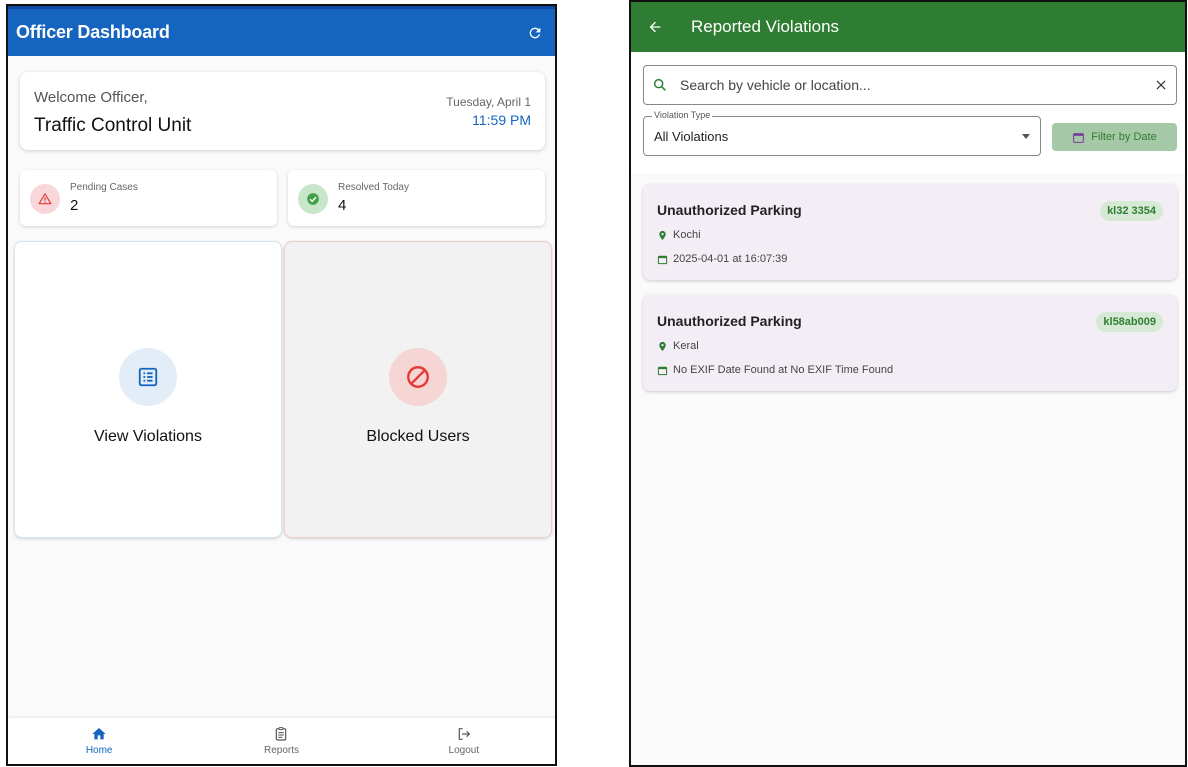 The height and width of the screenshot is (767, 1188). Describe the element at coordinates (464, 741) in the screenshot. I see `nav-logout: Logout` at that location.